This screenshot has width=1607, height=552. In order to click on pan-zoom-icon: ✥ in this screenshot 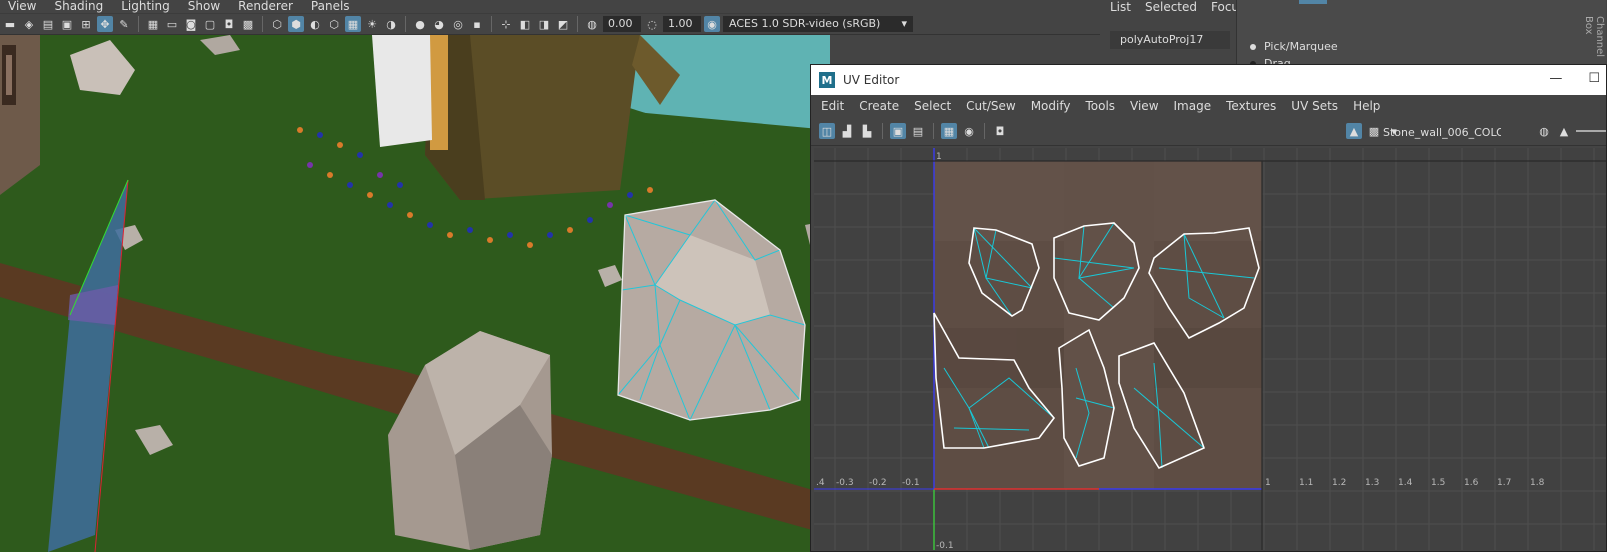, I will do `click(105, 24)`.